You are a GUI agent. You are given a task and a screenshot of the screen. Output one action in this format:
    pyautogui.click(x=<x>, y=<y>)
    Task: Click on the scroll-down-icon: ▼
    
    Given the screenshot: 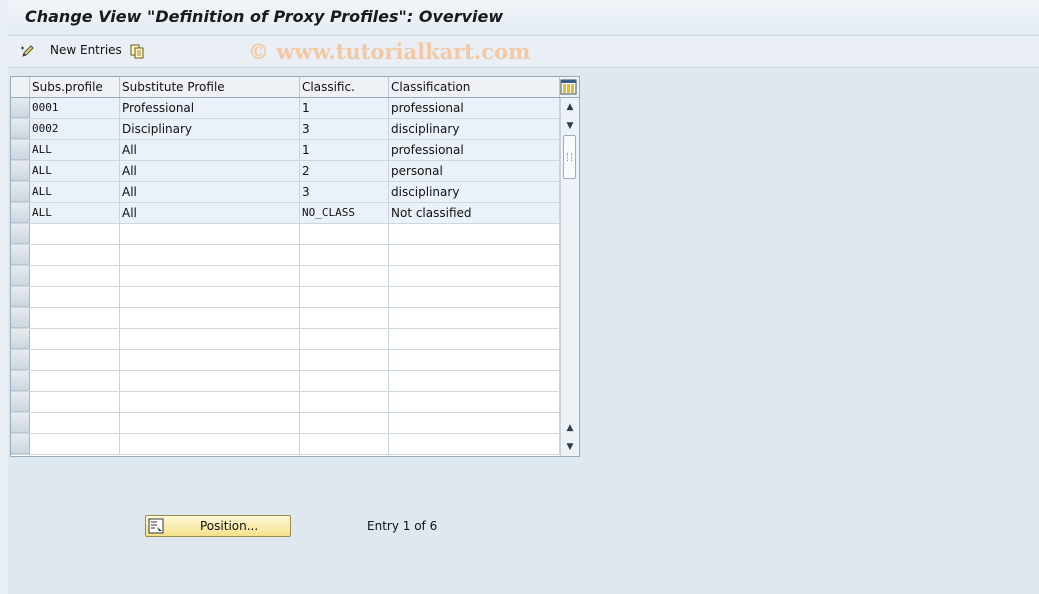 What is the action you would take?
    pyautogui.click(x=570, y=126)
    